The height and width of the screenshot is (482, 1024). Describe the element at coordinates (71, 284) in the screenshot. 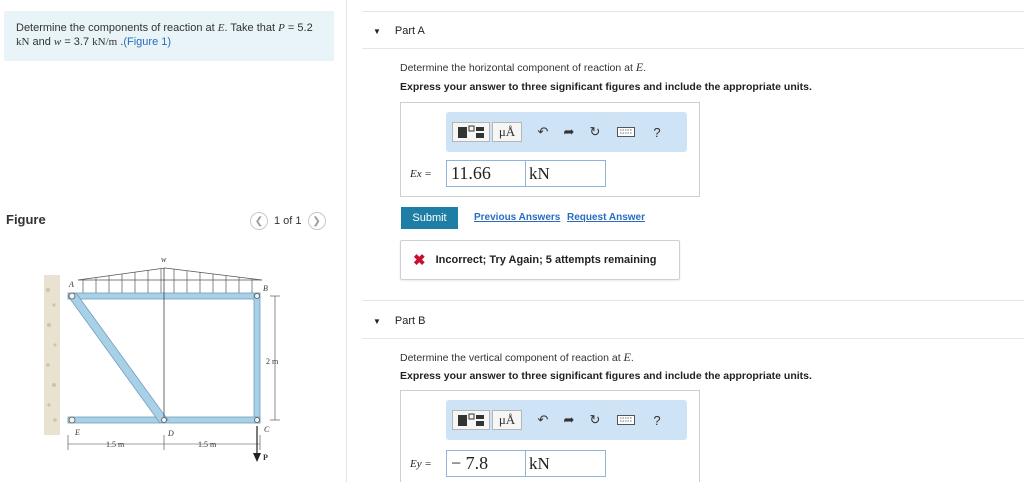

I see `label-a: A` at that location.